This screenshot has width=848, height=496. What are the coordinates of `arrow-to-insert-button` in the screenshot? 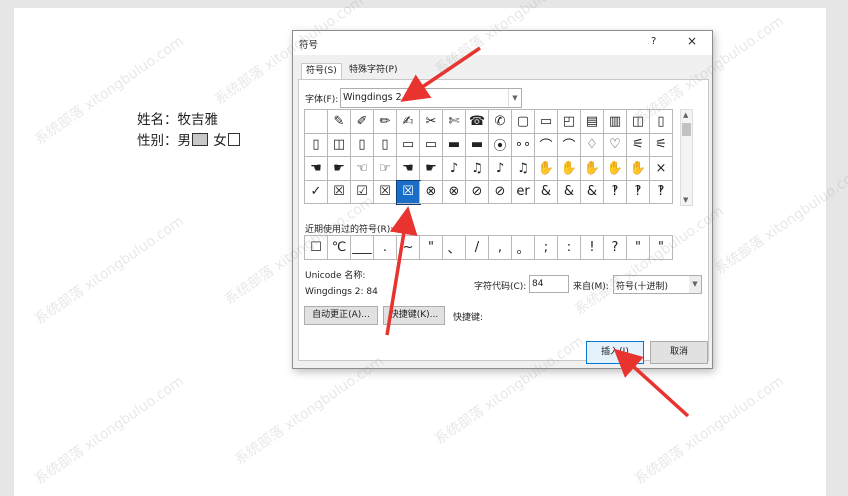 It's located at (651, 383).